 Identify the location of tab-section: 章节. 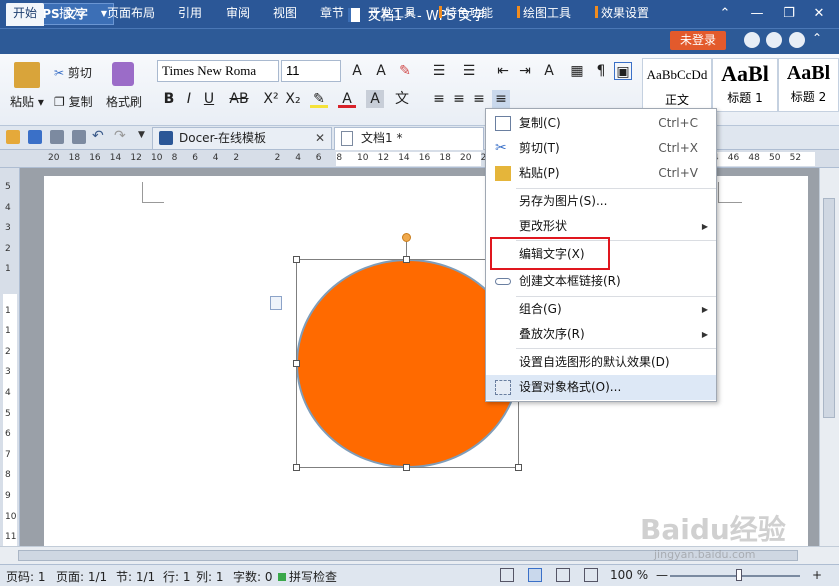
(332, 13).